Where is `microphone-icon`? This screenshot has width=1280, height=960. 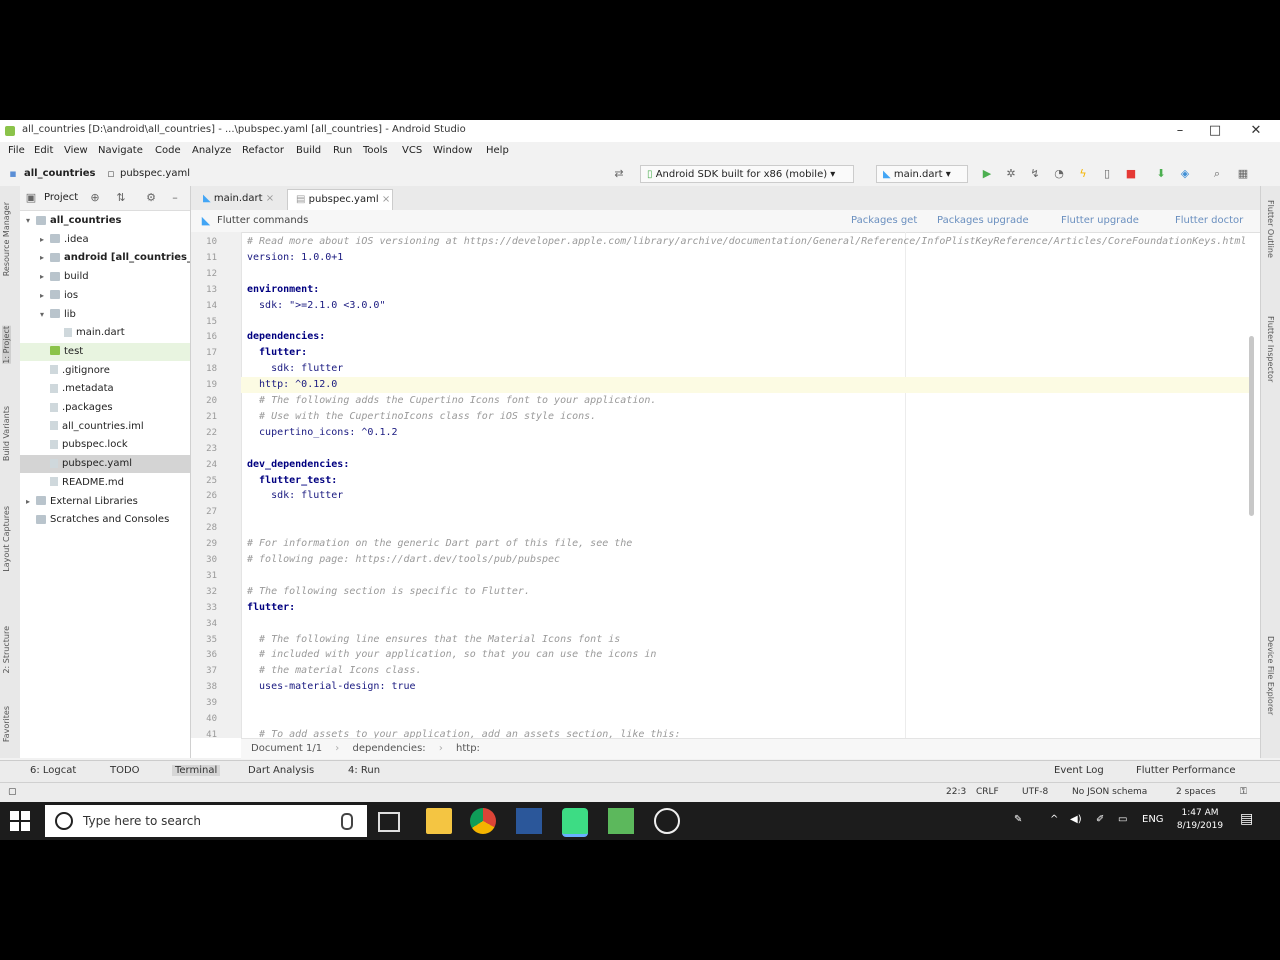
microphone-icon is located at coordinates (347, 821).